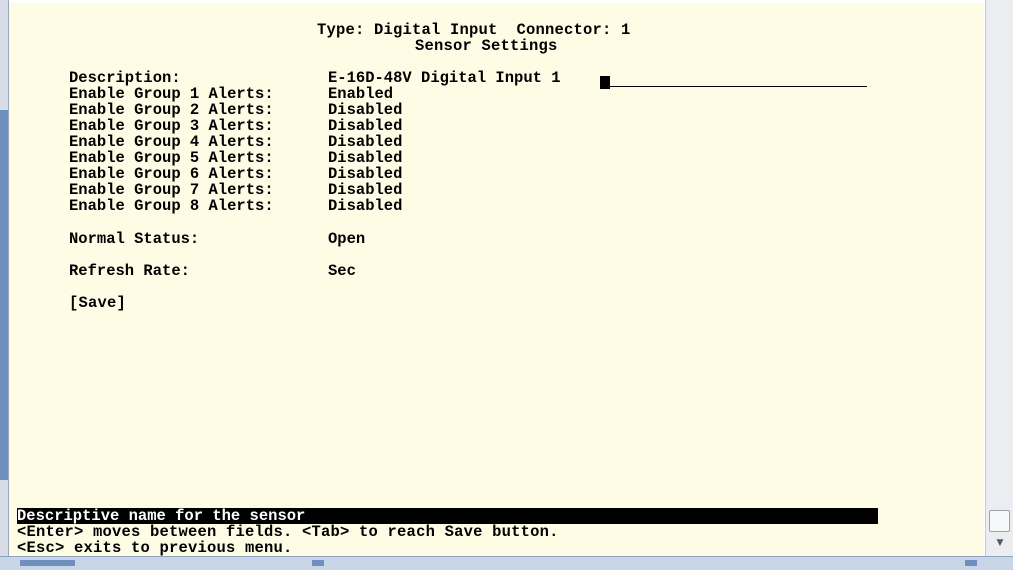 This screenshot has height=570, width=1013. I want to click on field-label: Enable Group 2 Alerts:, so click(171, 110).